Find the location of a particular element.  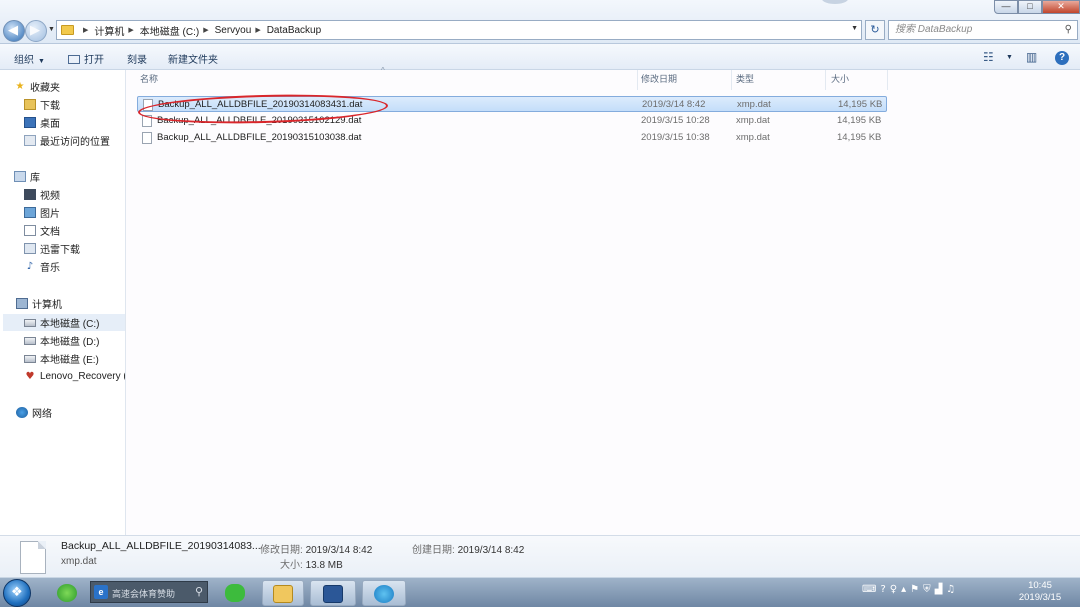

folder-icon is located at coordinates (67, 30).